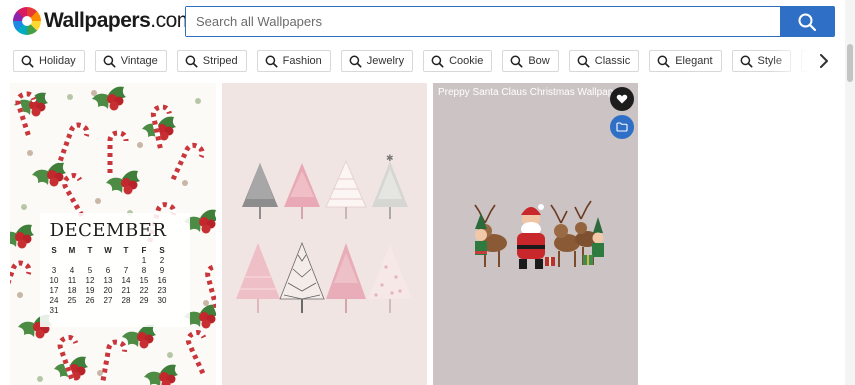  What do you see at coordinates (108, 280) in the screenshot?
I see `calendar-day: 13` at bounding box center [108, 280].